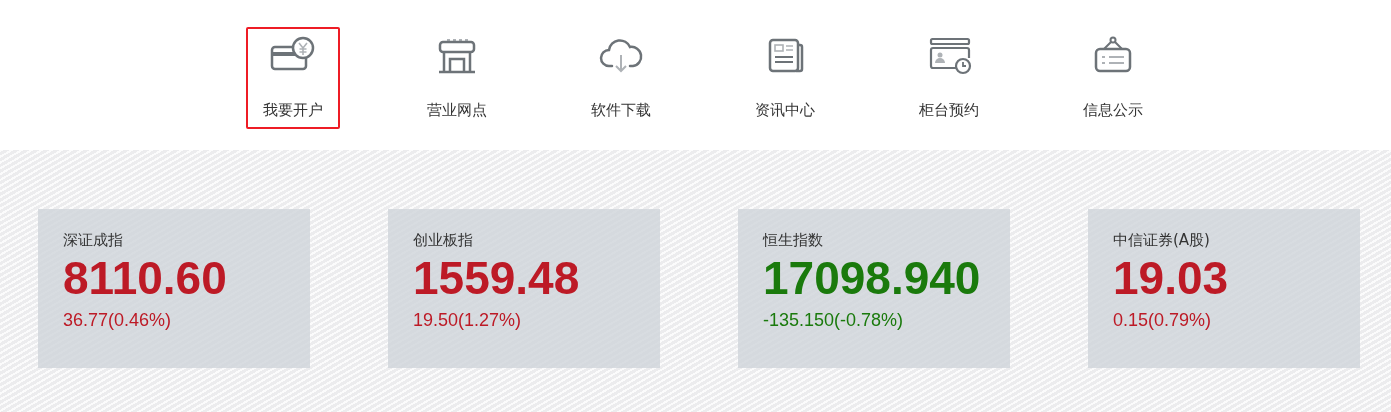  Describe the element at coordinates (833, 320) in the screenshot. I see `quote-change: -135.150(-0.78%)` at that location.